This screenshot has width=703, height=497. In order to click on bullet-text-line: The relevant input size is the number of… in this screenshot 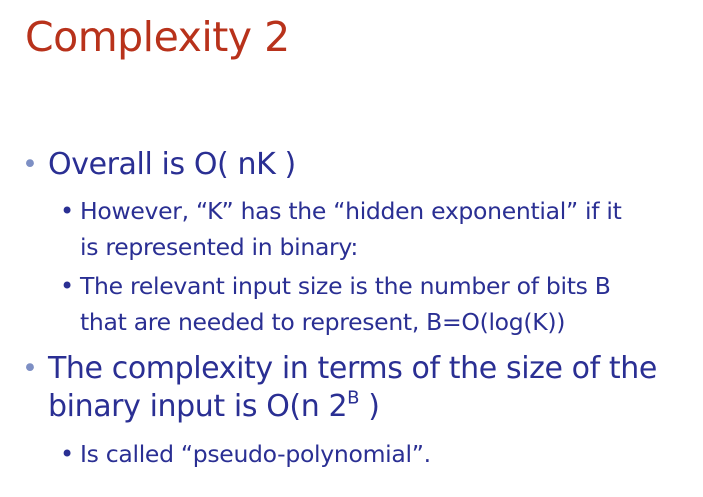, I will do `click(345, 286)`.